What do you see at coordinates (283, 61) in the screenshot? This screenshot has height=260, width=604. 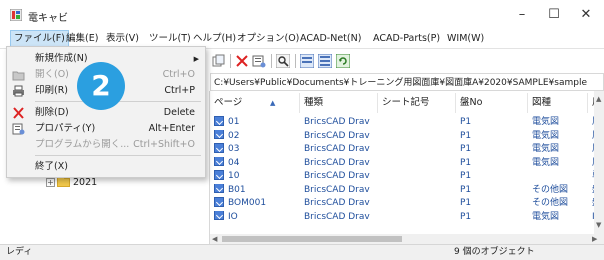 I see `search-icon` at bounding box center [283, 61].